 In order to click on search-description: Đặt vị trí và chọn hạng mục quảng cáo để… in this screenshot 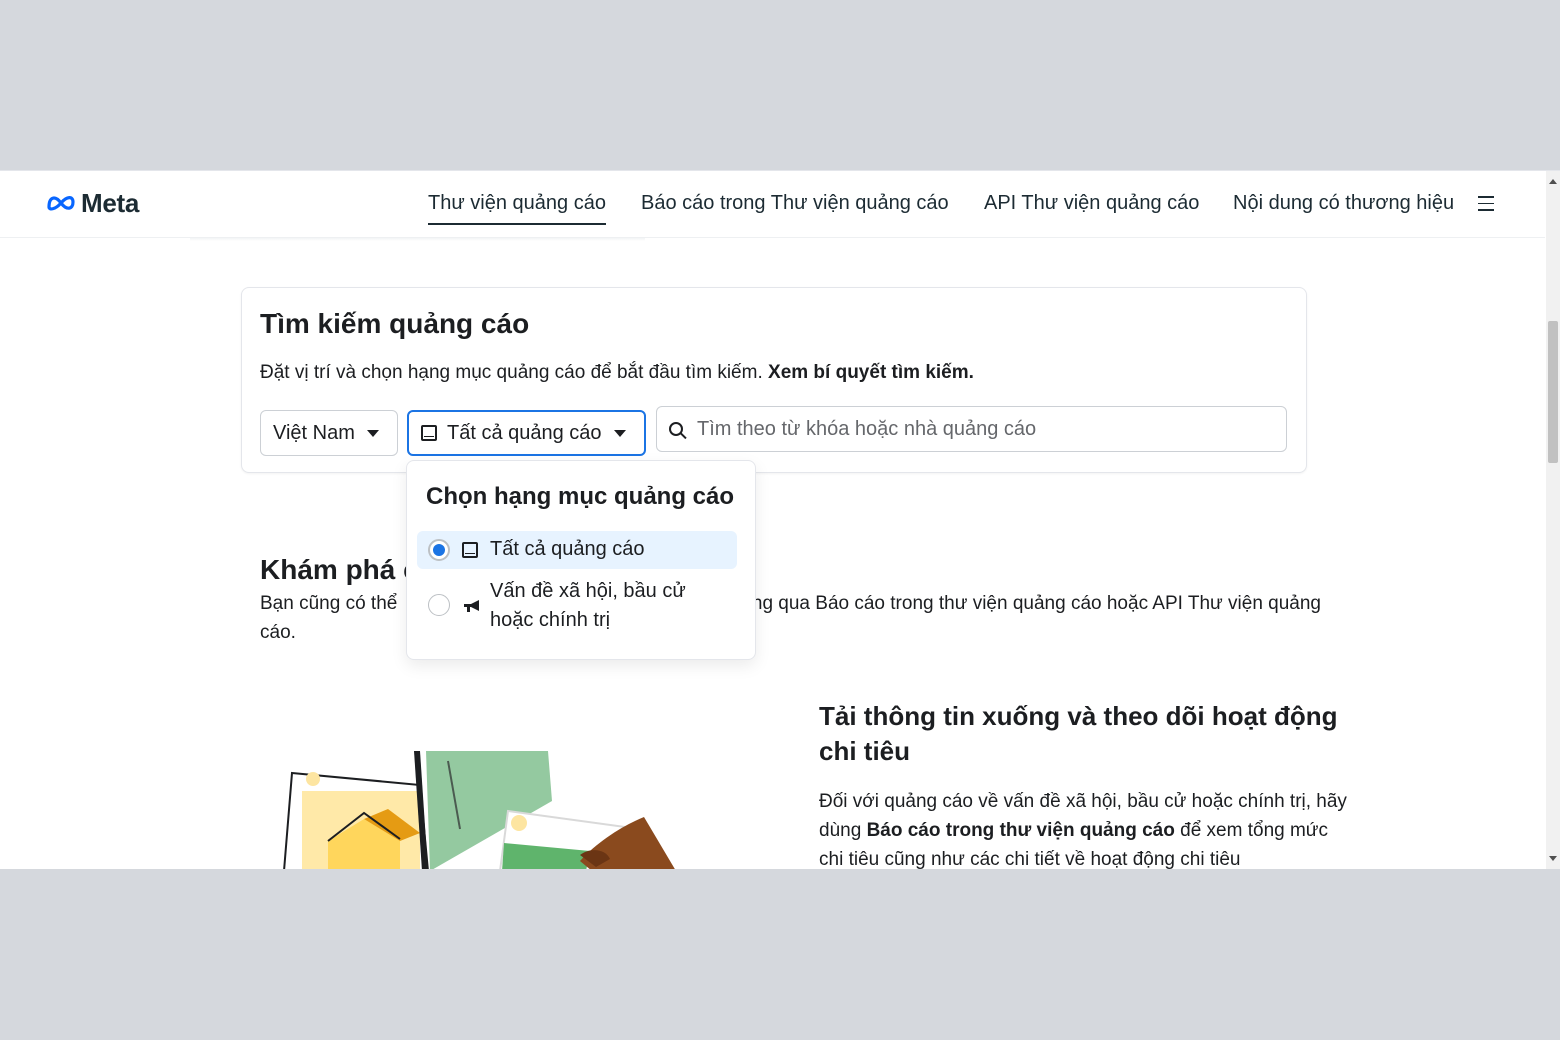, I will do `click(617, 373)`.